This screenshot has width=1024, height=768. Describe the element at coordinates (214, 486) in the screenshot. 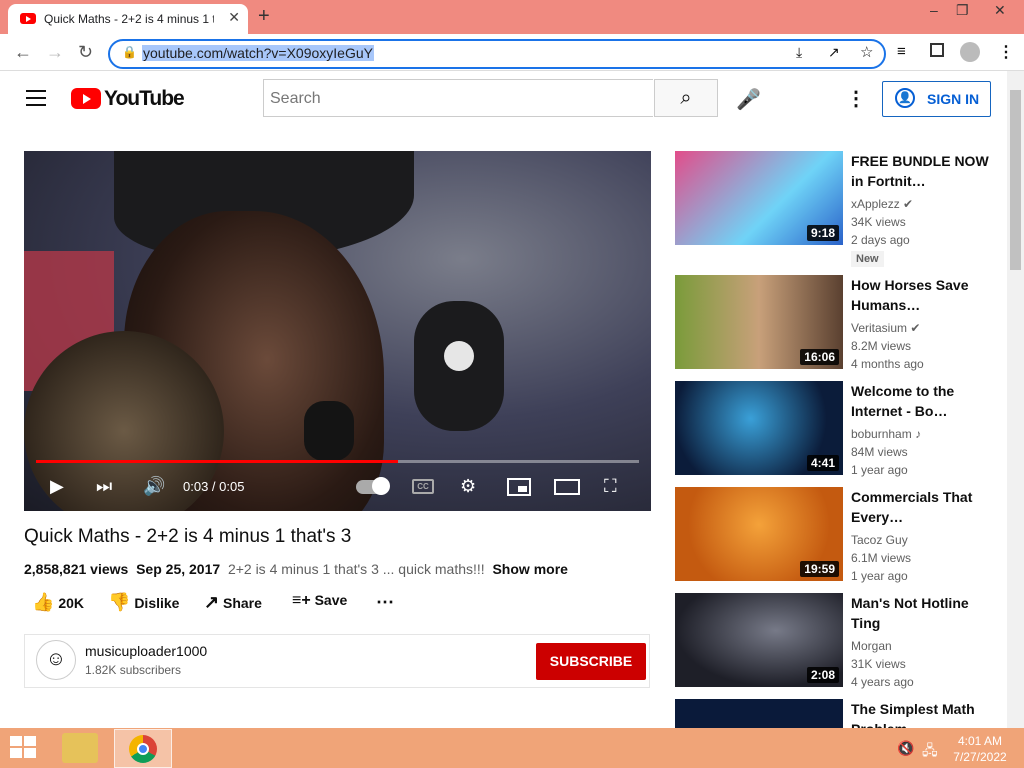

I see `time-display: 0:03 / 0:05` at that location.